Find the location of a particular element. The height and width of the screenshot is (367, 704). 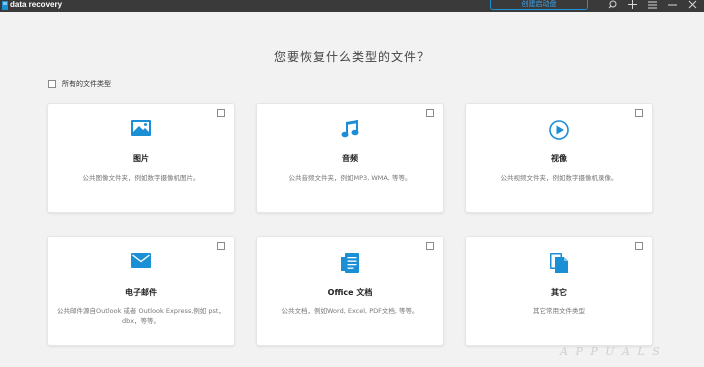

all-file-types-label: 所有的文件类型 is located at coordinates (86, 83).